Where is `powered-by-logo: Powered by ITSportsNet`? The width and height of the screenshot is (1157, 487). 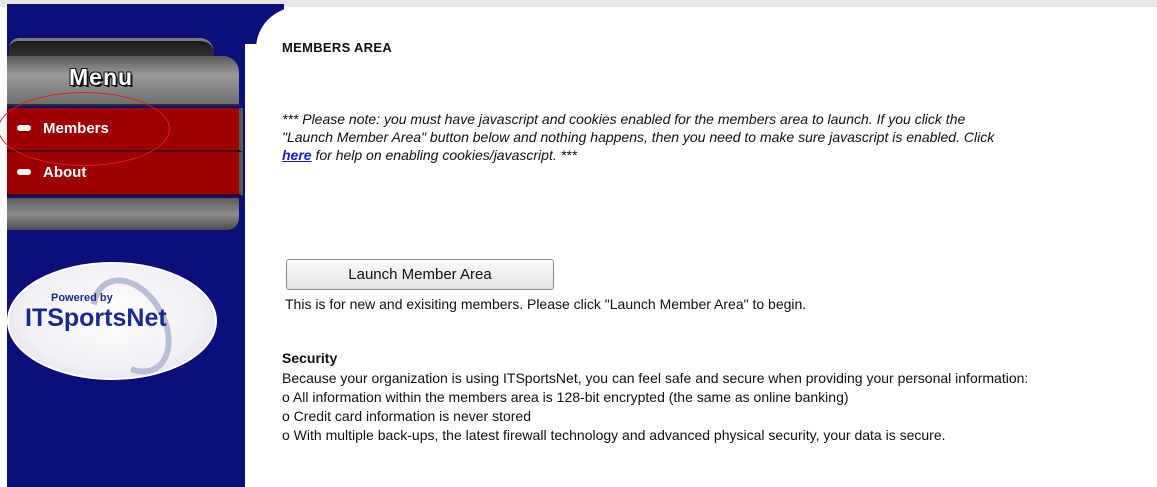
powered-by-logo: Powered by ITSportsNet is located at coordinates (112, 326).